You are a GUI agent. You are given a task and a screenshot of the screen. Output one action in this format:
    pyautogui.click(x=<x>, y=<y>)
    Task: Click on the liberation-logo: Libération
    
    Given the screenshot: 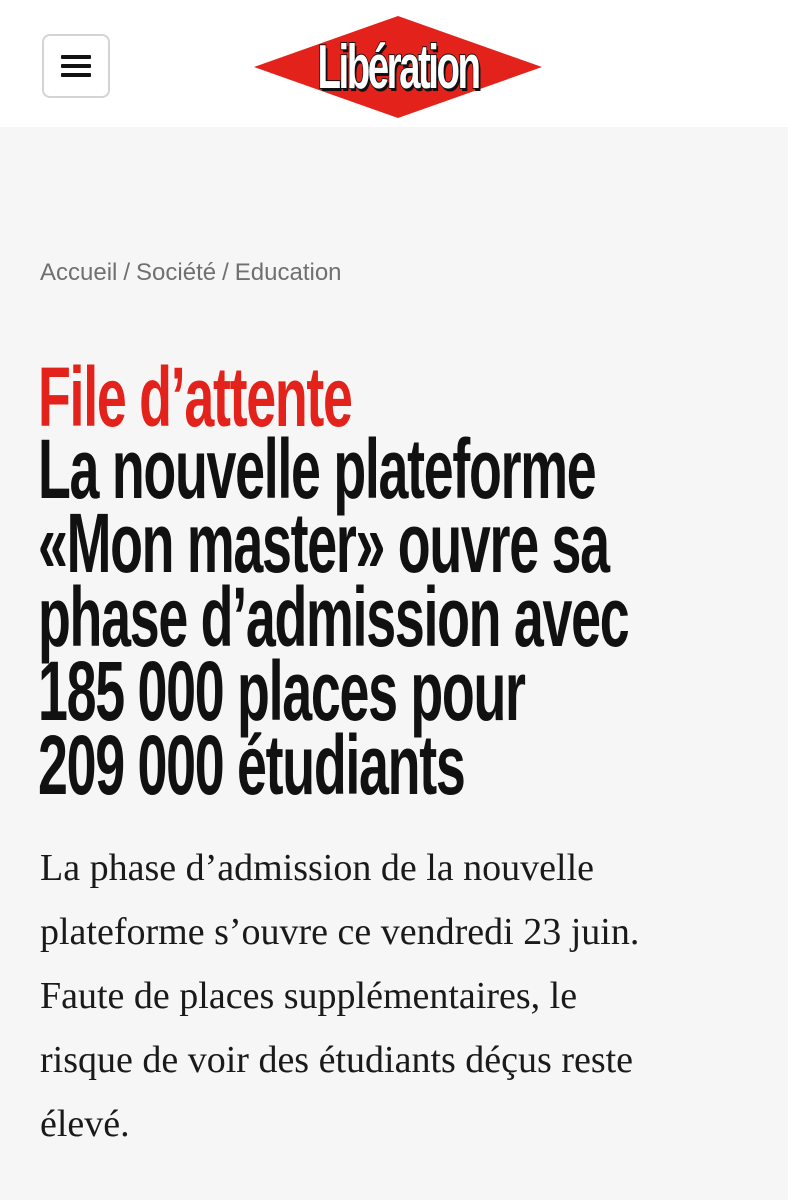 What is the action you would take?
    pyautogui.click(x=398, y=67)
    